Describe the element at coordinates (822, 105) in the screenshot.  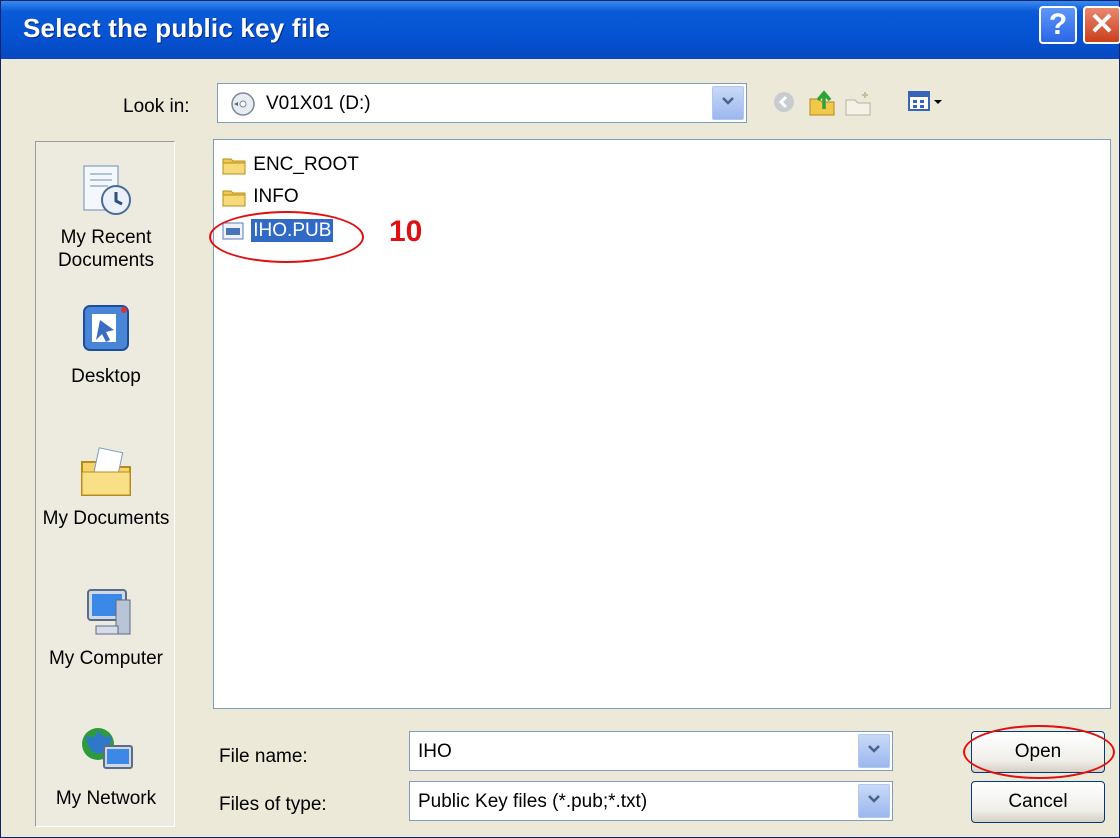
I see `up-folder-icon` at that location.